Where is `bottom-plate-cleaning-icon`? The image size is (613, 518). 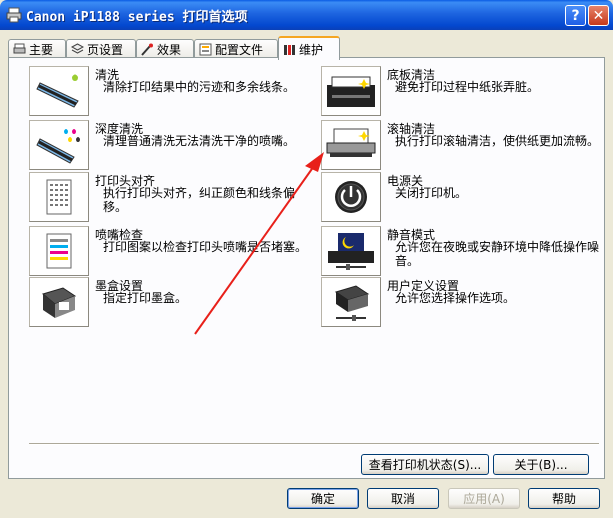
bottom-plate-cleaning-icon is located at coordinates (351, 91).